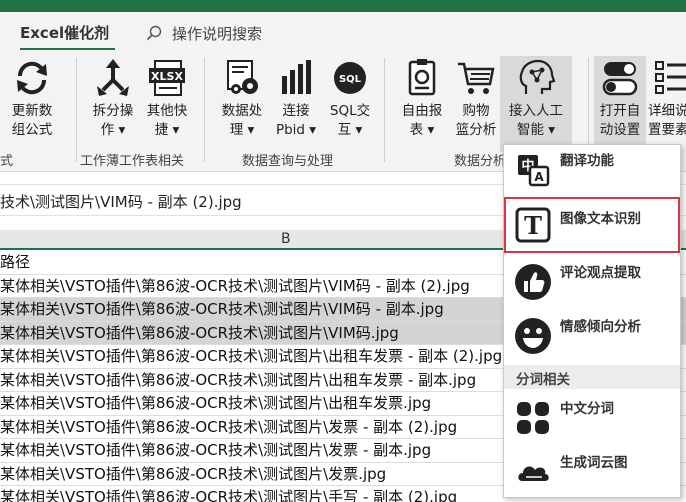 Image resolution: width=686 pixels, height=502 pixels. Describe the element at coordinates (592, 336) in the screenshot. I see `menu-item-sentiment-analysis: 情感倾向分析` at that location.